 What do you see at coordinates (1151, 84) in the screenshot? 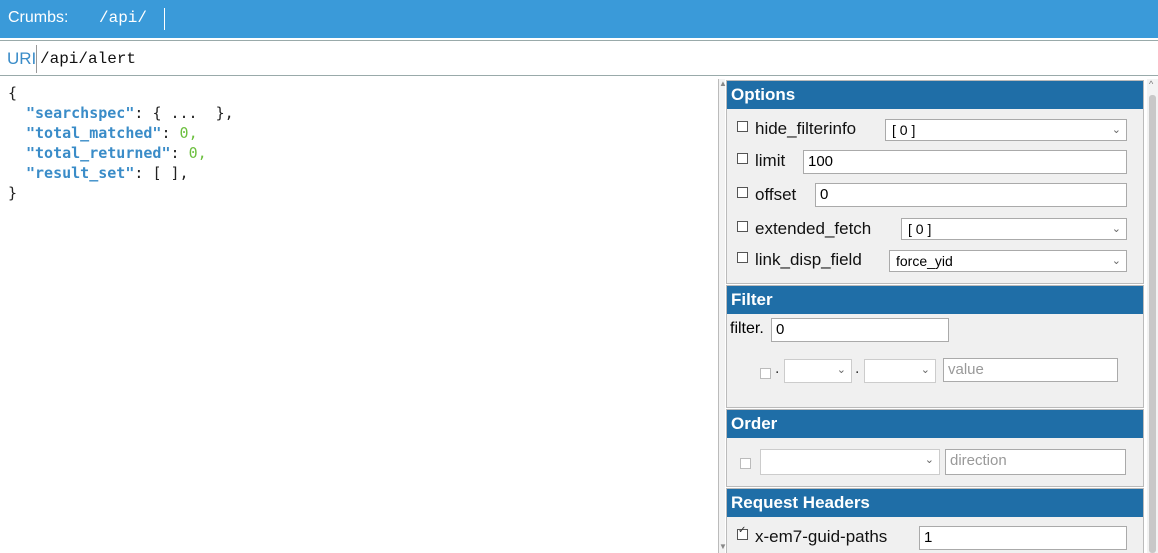
I see `scroll-up-icon: ^` at bounding box center [1151, 84].